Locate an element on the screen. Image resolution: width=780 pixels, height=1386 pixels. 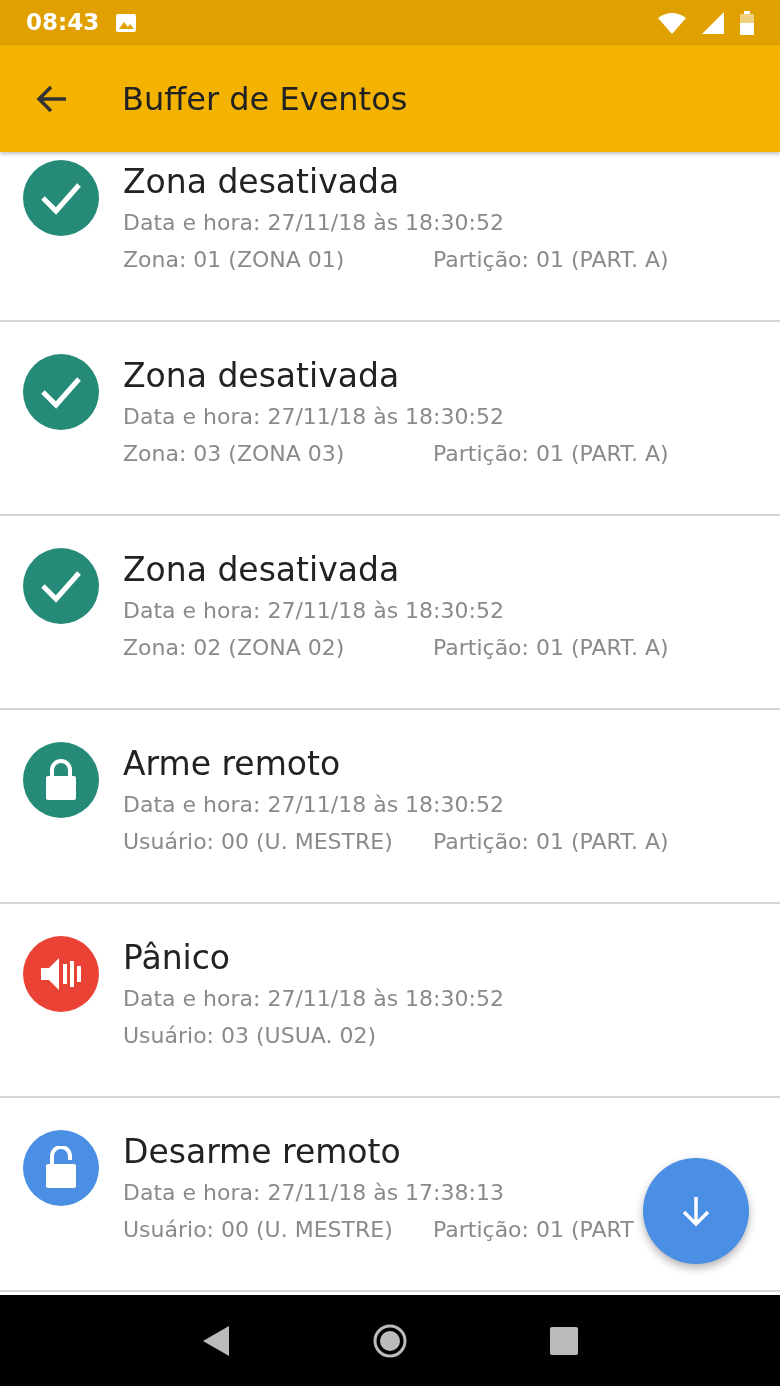
event-title: Arme remoto is located at coordinates (232, 764).